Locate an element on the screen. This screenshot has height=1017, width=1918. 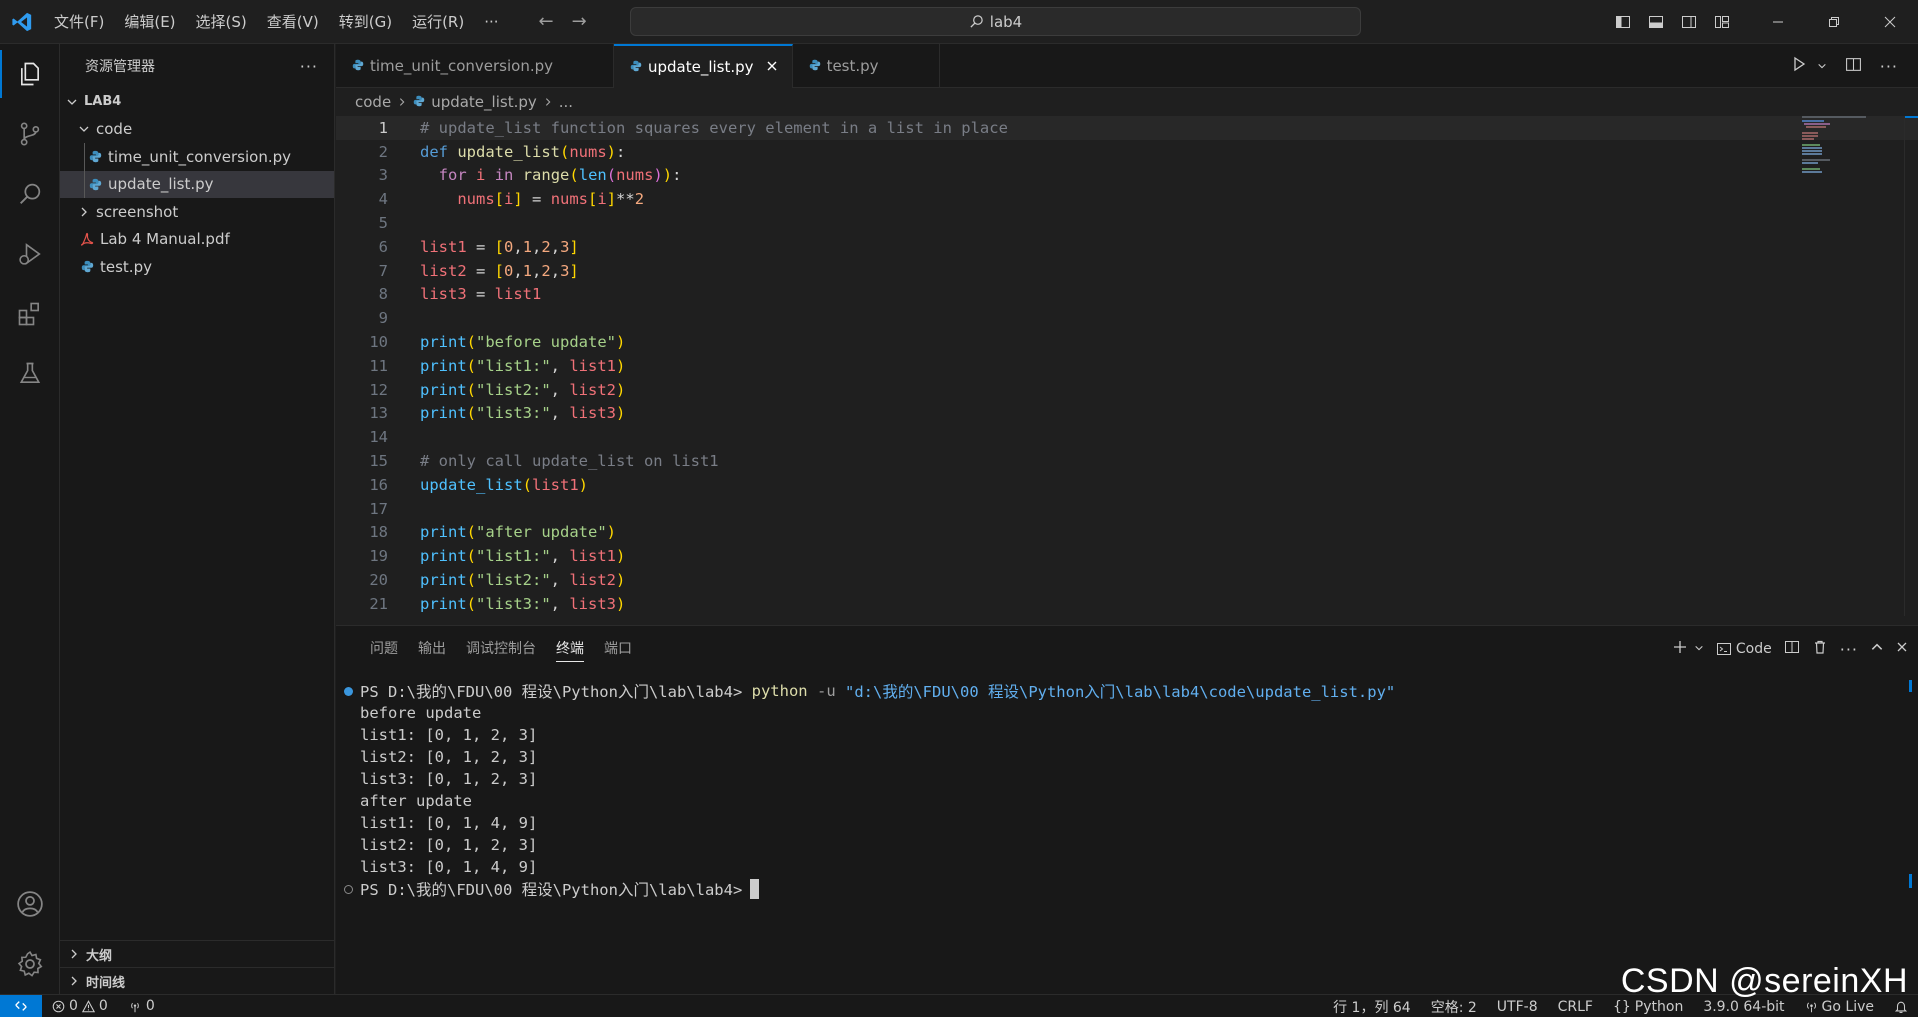
split-editor-icon is located at coordinates (1853, 66).